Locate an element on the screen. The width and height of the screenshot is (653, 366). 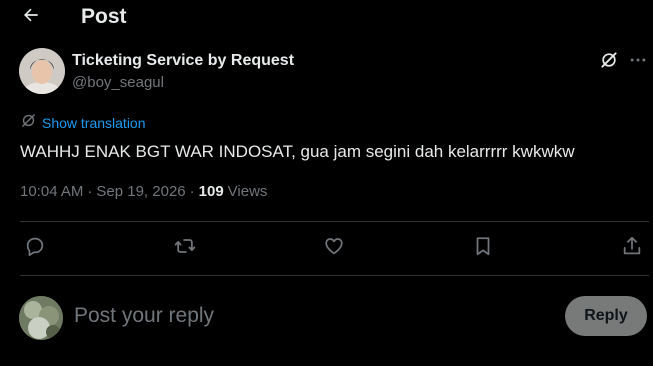
reply-action-button is located at coordinates (35, 248).